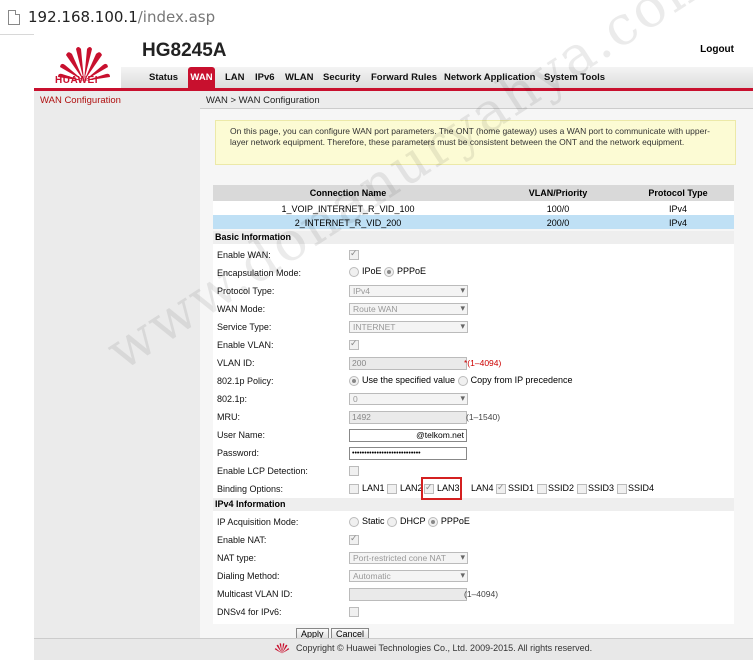  What do you see at coordinates (14, 17) in the screenshot?
I see `page-icon` at bounding box center [14, 17].